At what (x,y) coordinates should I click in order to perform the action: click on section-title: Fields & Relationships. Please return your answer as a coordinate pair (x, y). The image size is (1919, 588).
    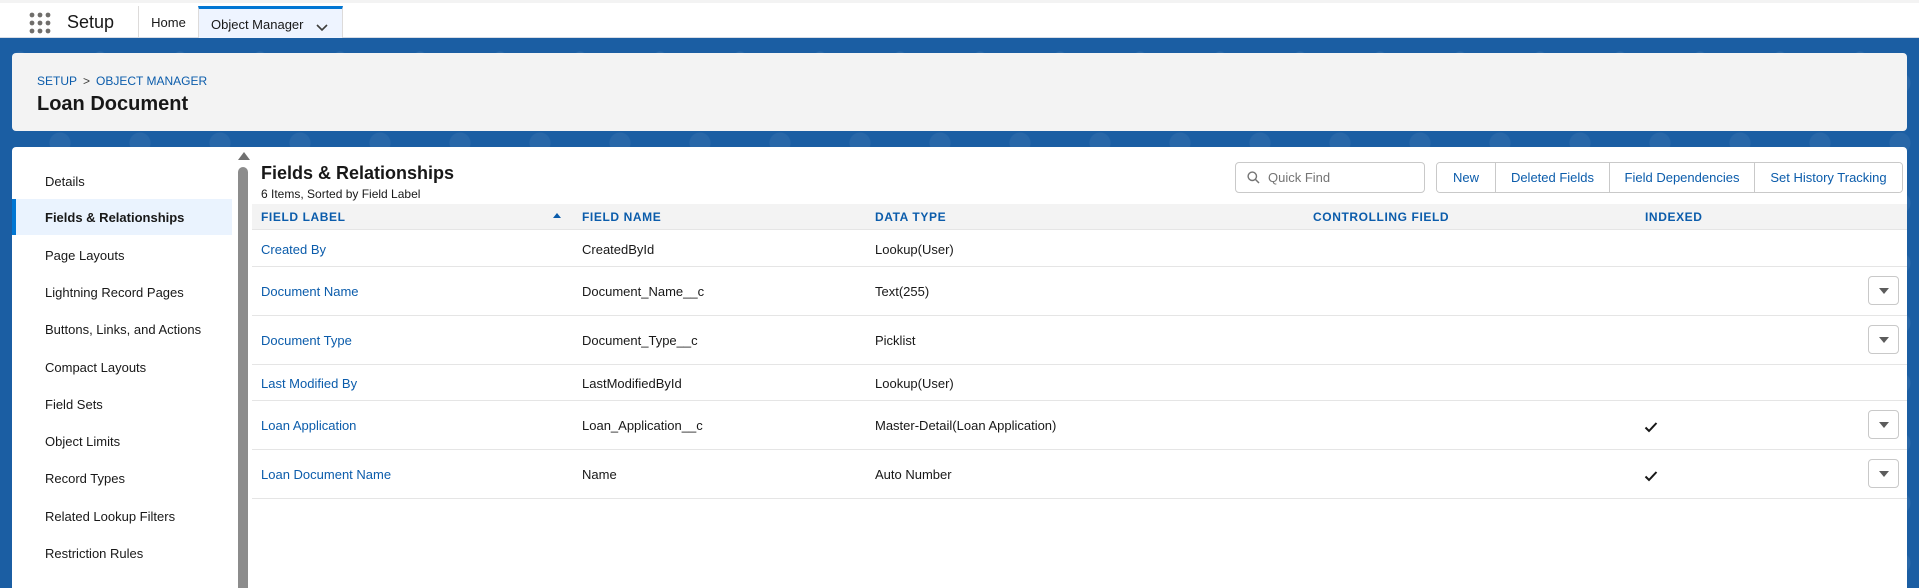
    Looking at the image, I should click on (358, 173).